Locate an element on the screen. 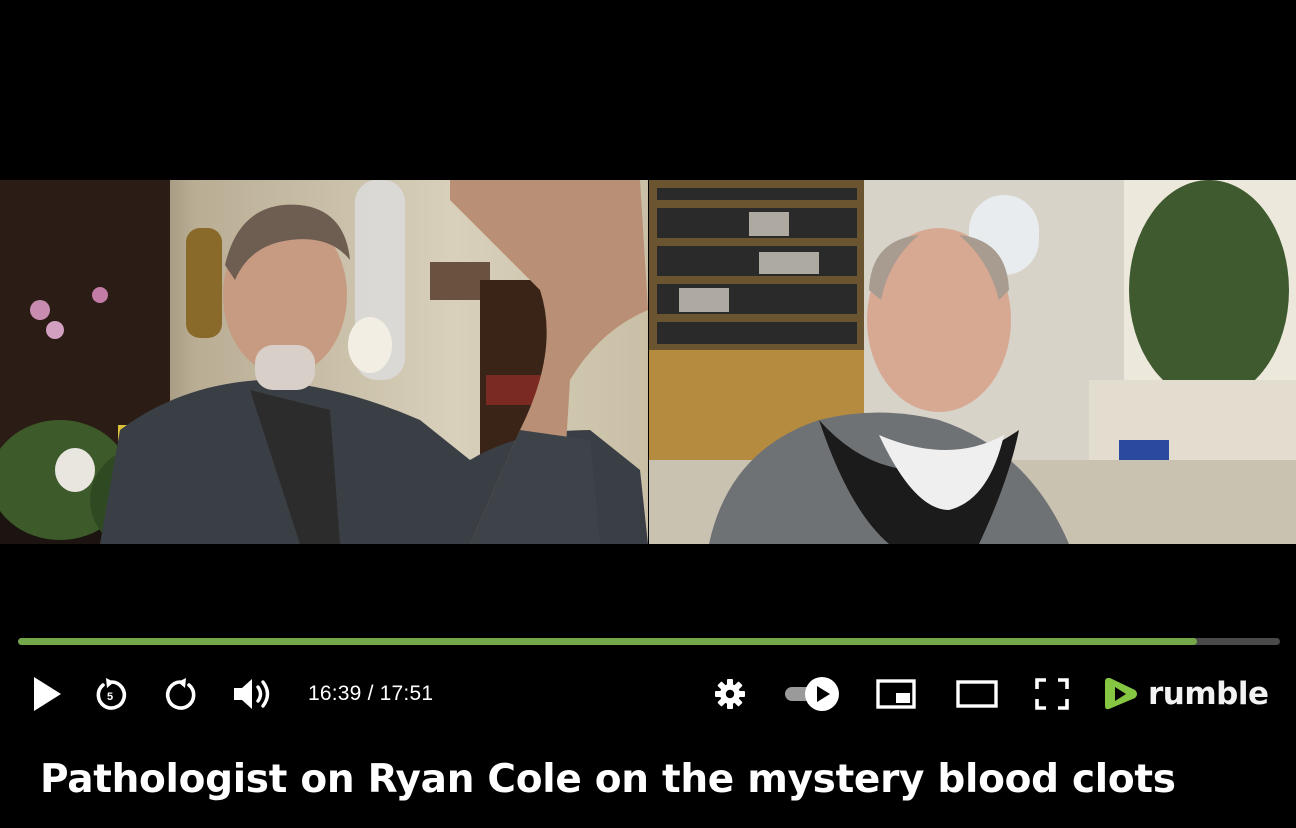 Image resolution: width=1296 pixels, height=828 pixels. svg-text: 5 is located at coordinates (110, 697).